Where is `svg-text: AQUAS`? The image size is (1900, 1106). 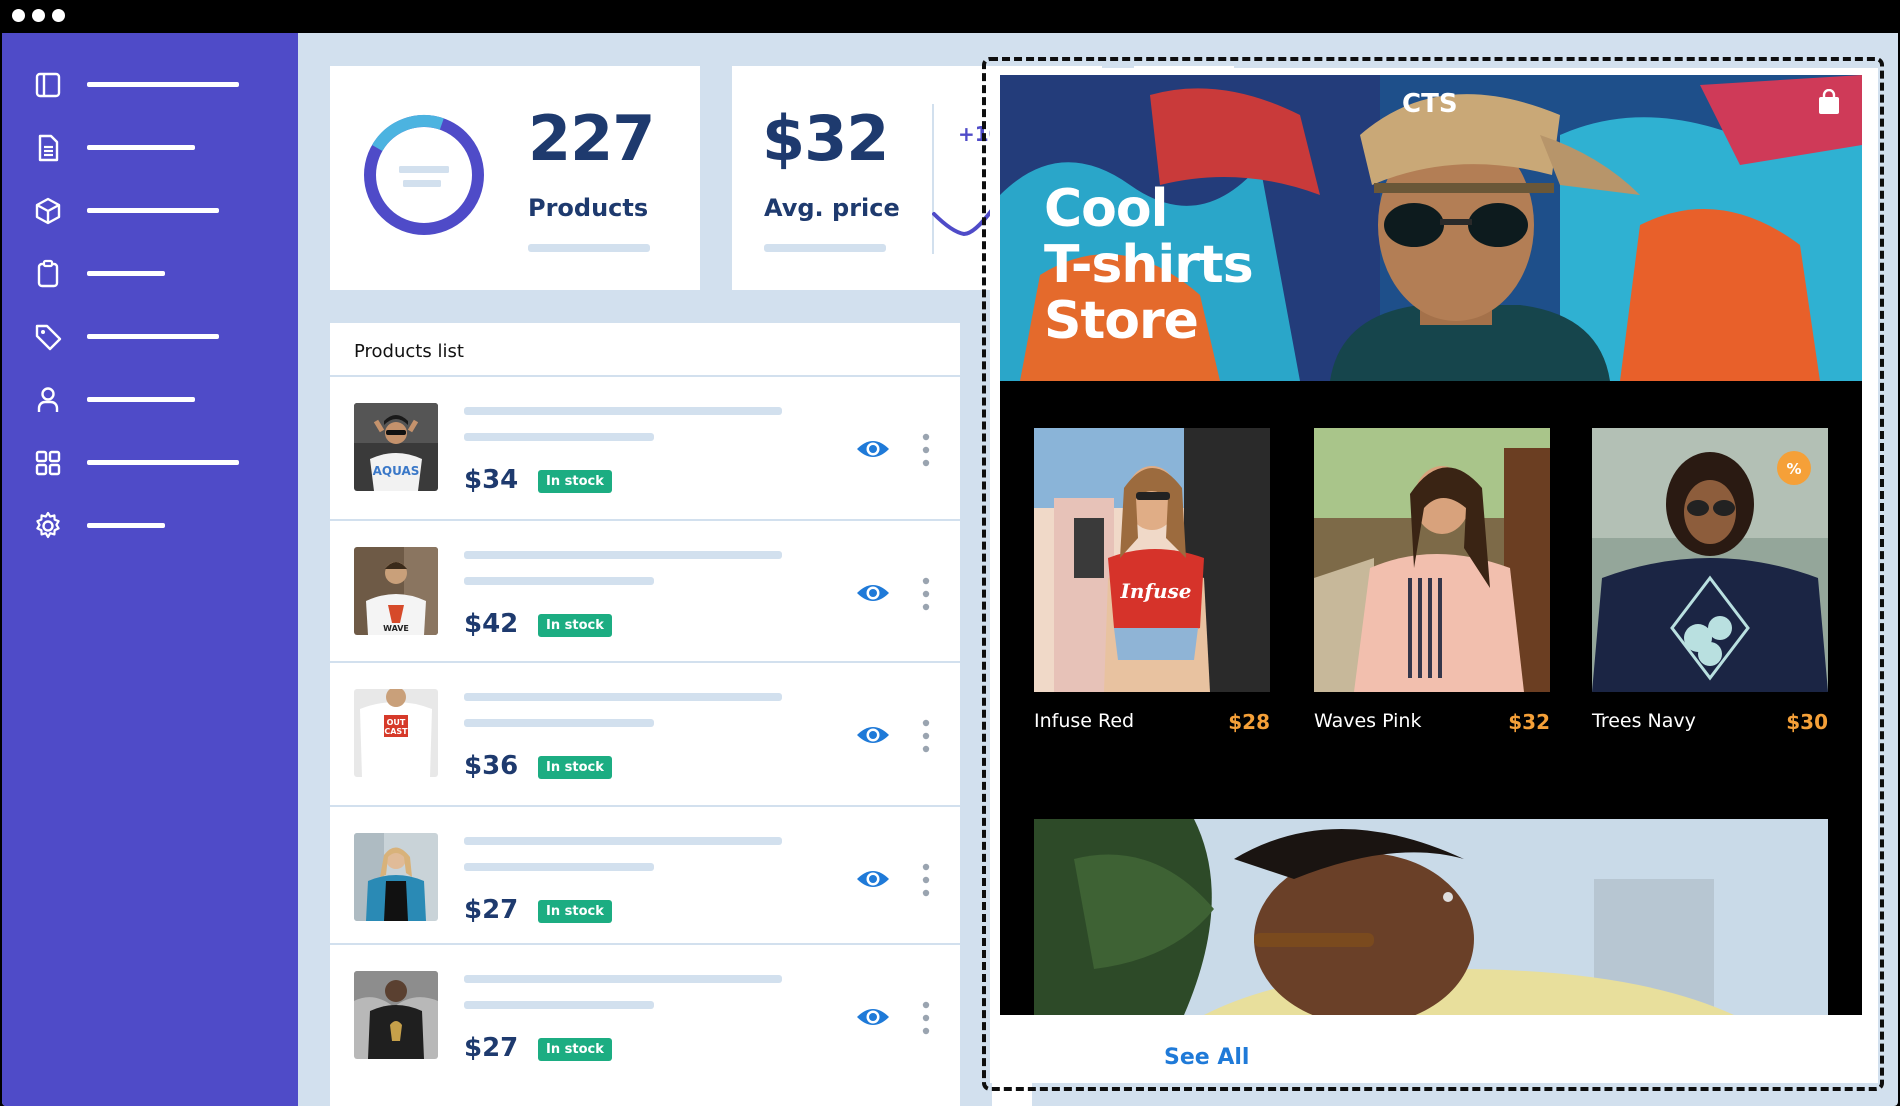 svg-text: AQUAS is located at coordinates (396, 471).